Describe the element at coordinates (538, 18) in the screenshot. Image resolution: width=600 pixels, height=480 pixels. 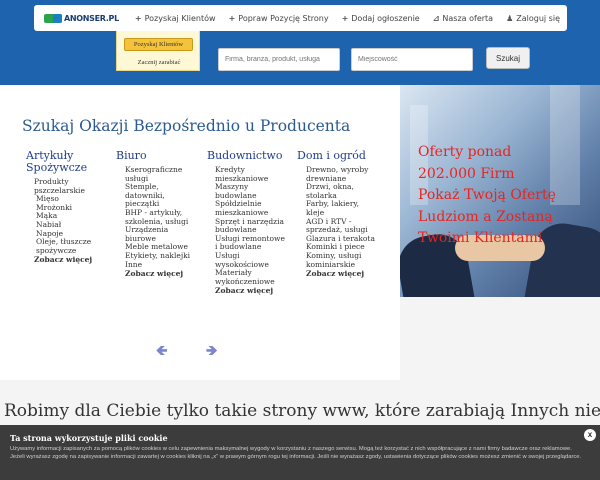
I see `login-label: Zaloguj się` at that location.